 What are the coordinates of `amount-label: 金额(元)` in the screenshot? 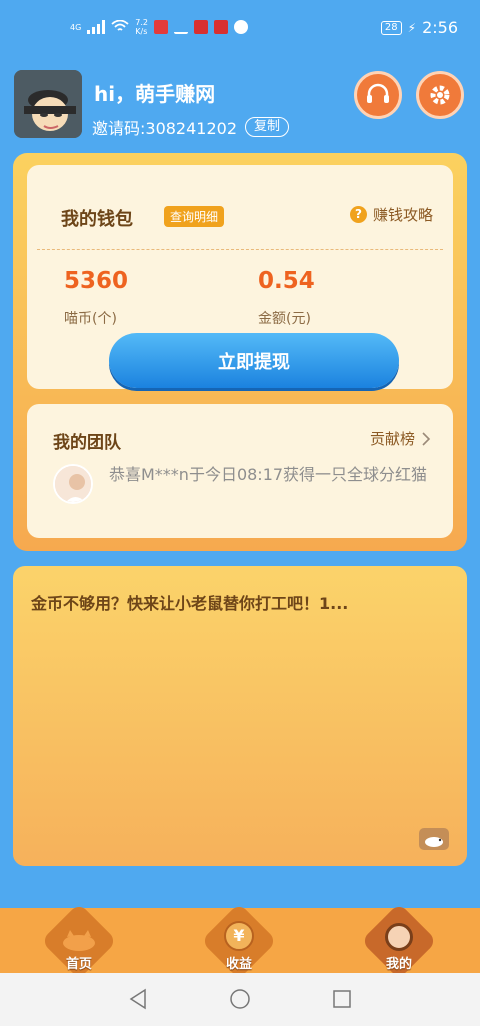 It's located at (284, 319).